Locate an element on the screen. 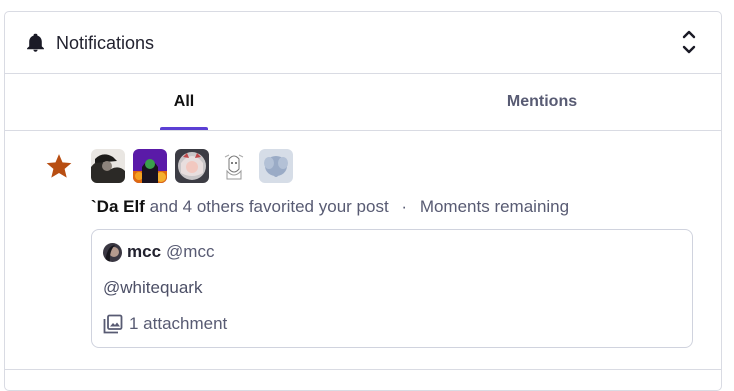  actor-name-link: `Da Elf is located at coordinates (118, 206).